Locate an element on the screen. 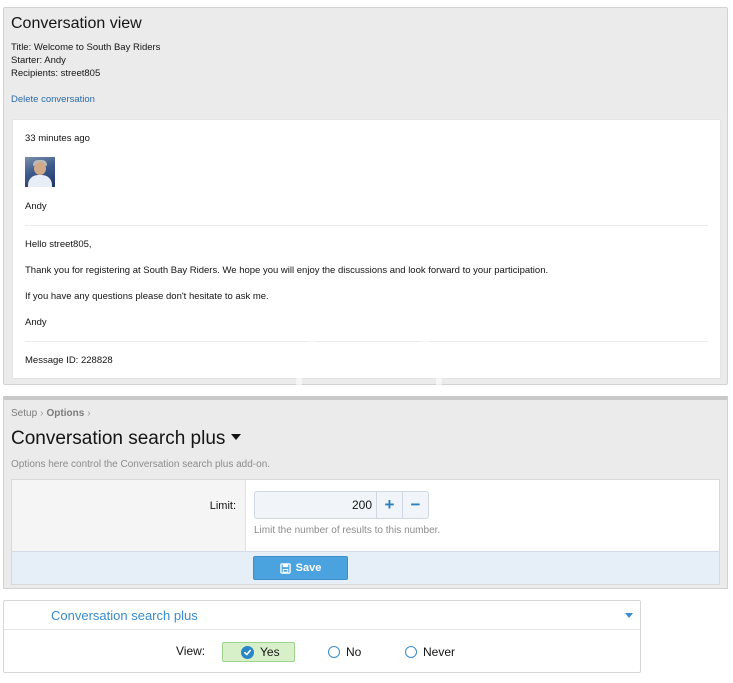 This screenshot has width=733, height=683. limit-stepper: + − is located at coordinates (341, 505).